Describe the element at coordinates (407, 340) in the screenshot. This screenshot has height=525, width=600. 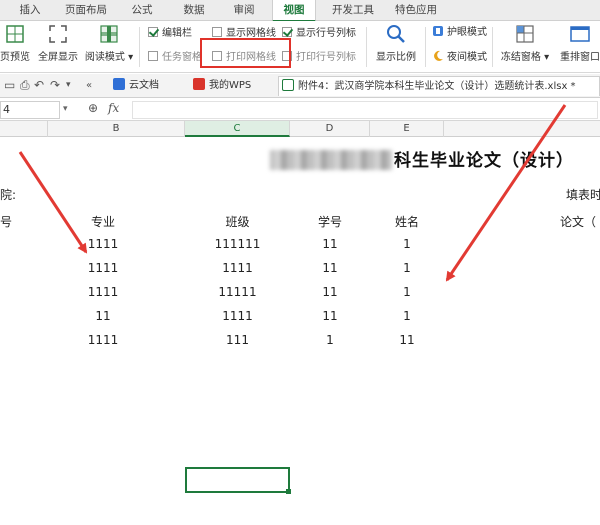
I see `table-cell-name: 11` at that location.